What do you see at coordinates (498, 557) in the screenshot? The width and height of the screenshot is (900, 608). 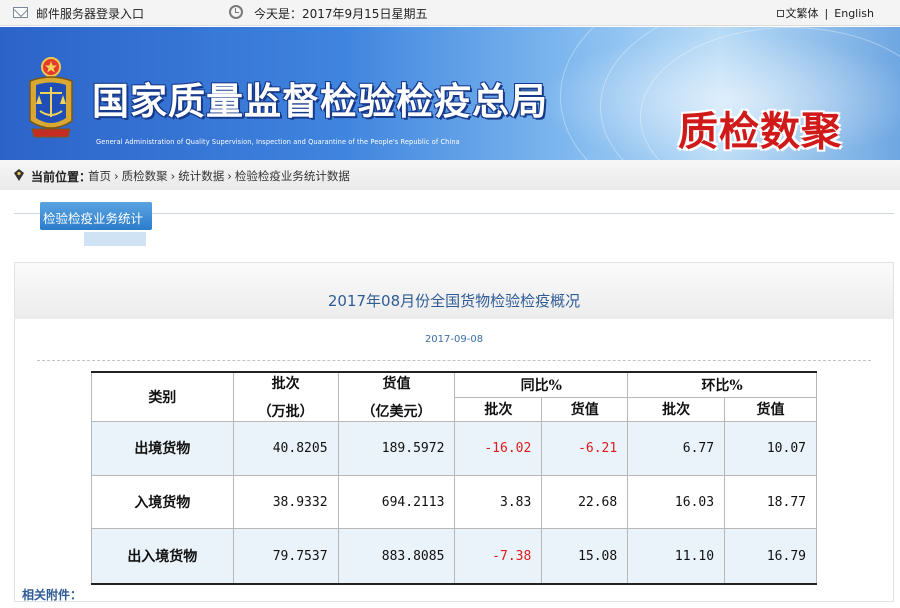 I see `cell-yoy-batches: -7.38` at bounding box center [498, 557].